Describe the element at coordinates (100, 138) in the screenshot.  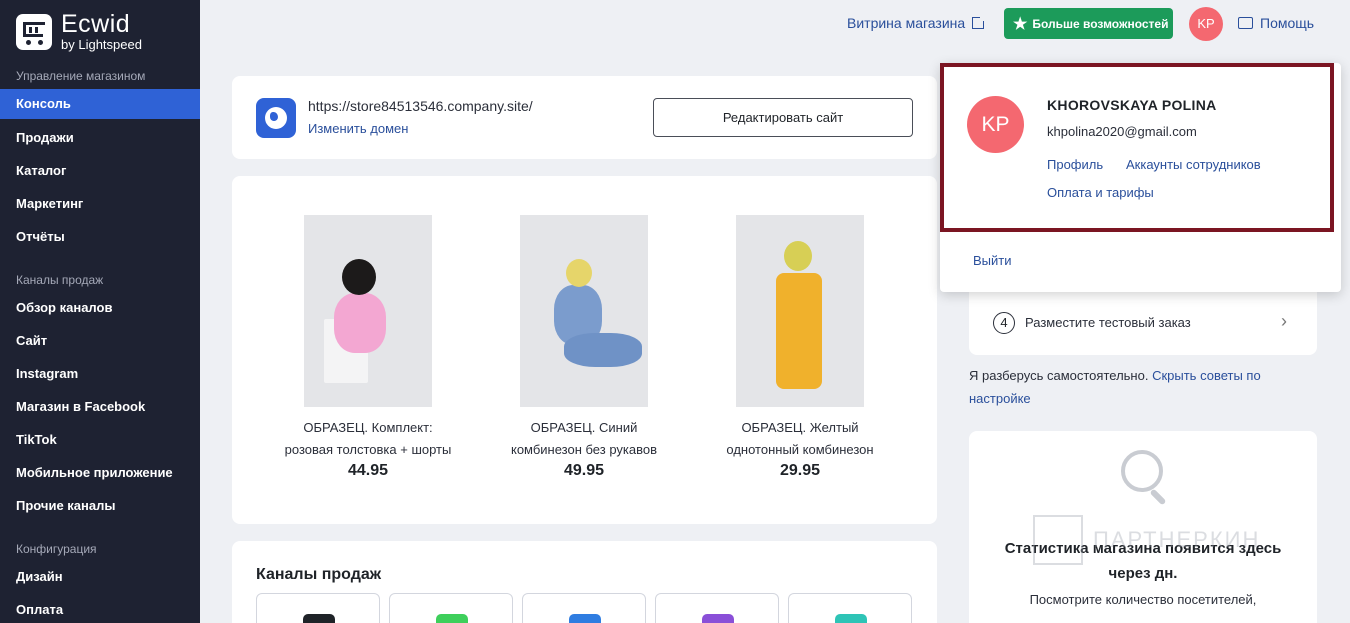
I see `sidebar-item-sales: Продажи` at that location.